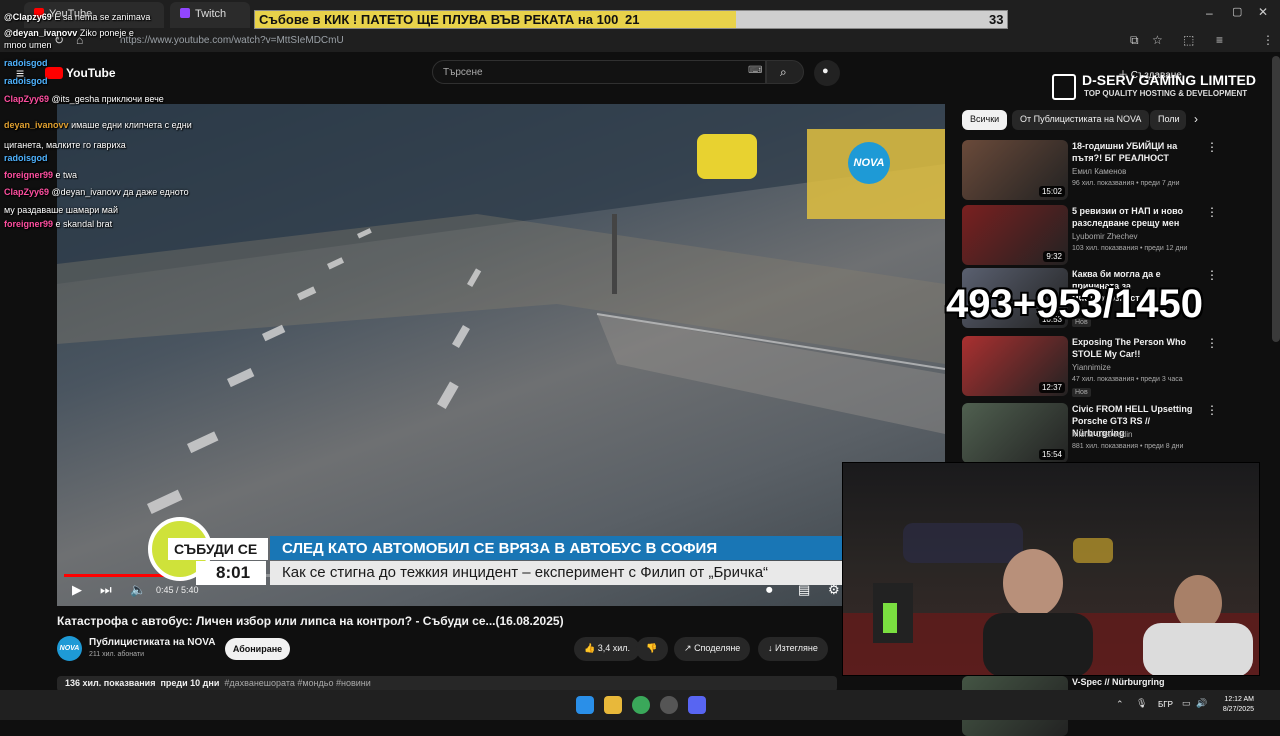  I want to click on lower-third-clock: 8:01, so click(231, 573).